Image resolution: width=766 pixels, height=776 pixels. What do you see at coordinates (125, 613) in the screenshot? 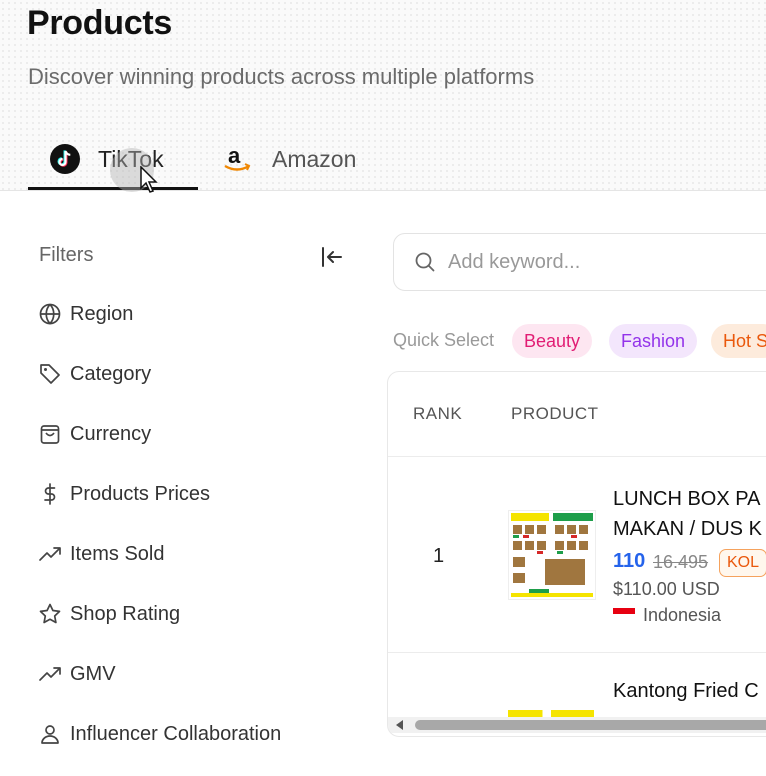
I see `filter-label: Shop Rating` at bounding box center [125, 613].